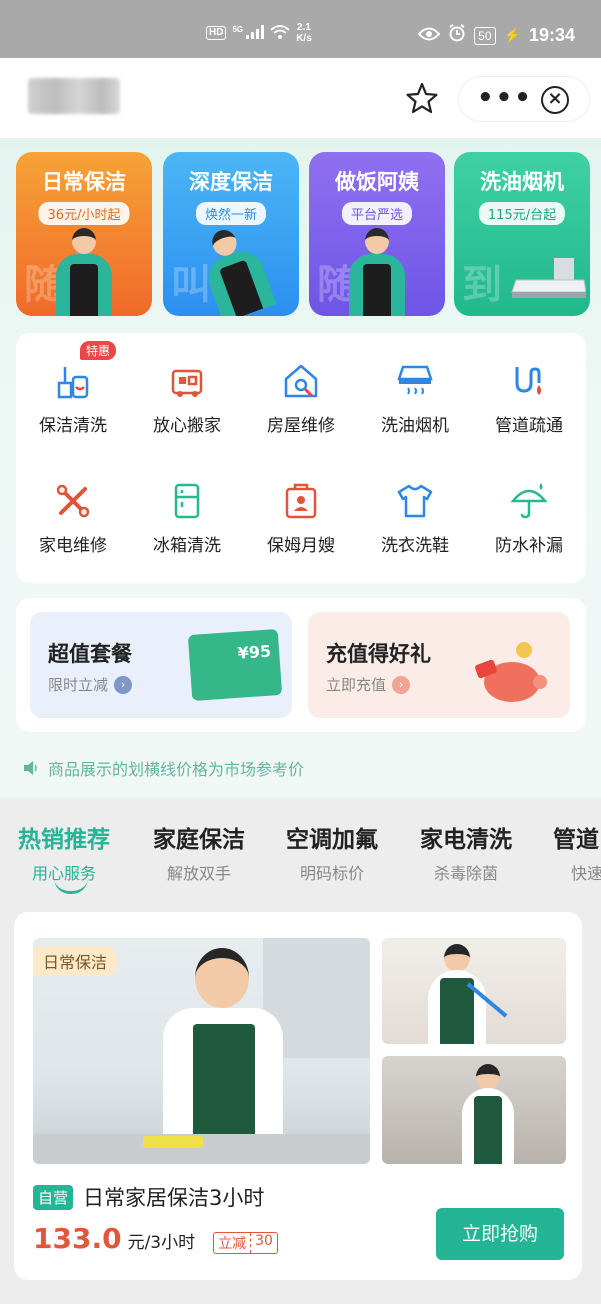  I want to click on promo-subtitle: 立即充值 ›, so click(368, 684).